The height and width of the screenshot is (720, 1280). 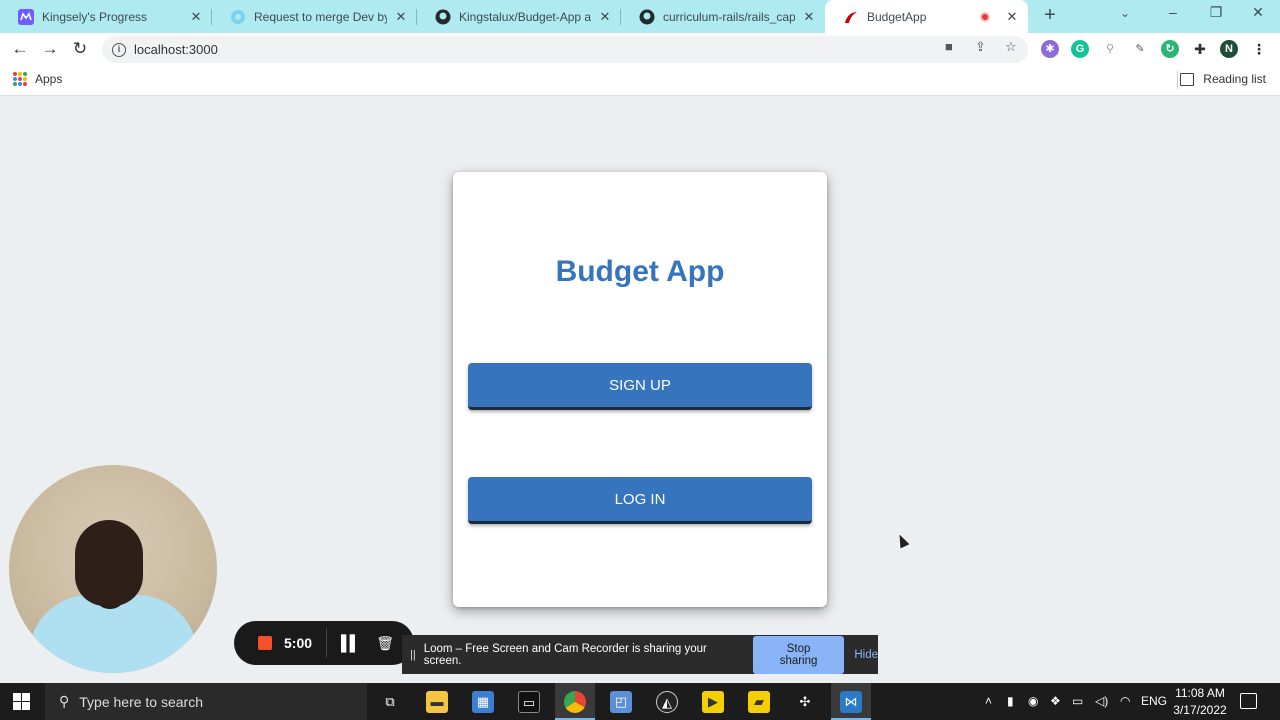 I want to click on dropbox-icon: ❖, so click(x=1055, y=701).